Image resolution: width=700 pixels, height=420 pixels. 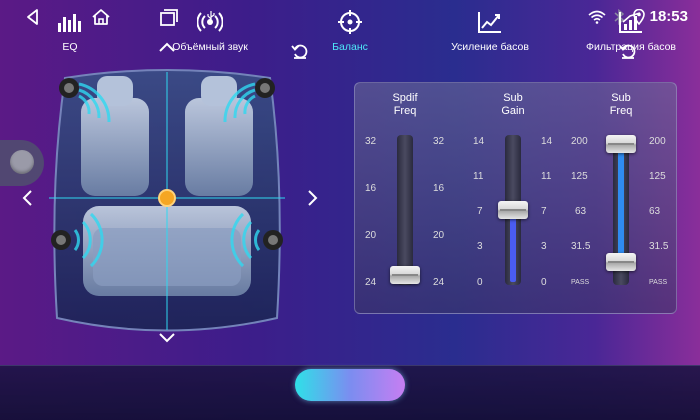 What do you see at coordinates (631, 47) in the screenshot?
I see `tab-label: Фильтрация басов` at bounding box center [631, 47].